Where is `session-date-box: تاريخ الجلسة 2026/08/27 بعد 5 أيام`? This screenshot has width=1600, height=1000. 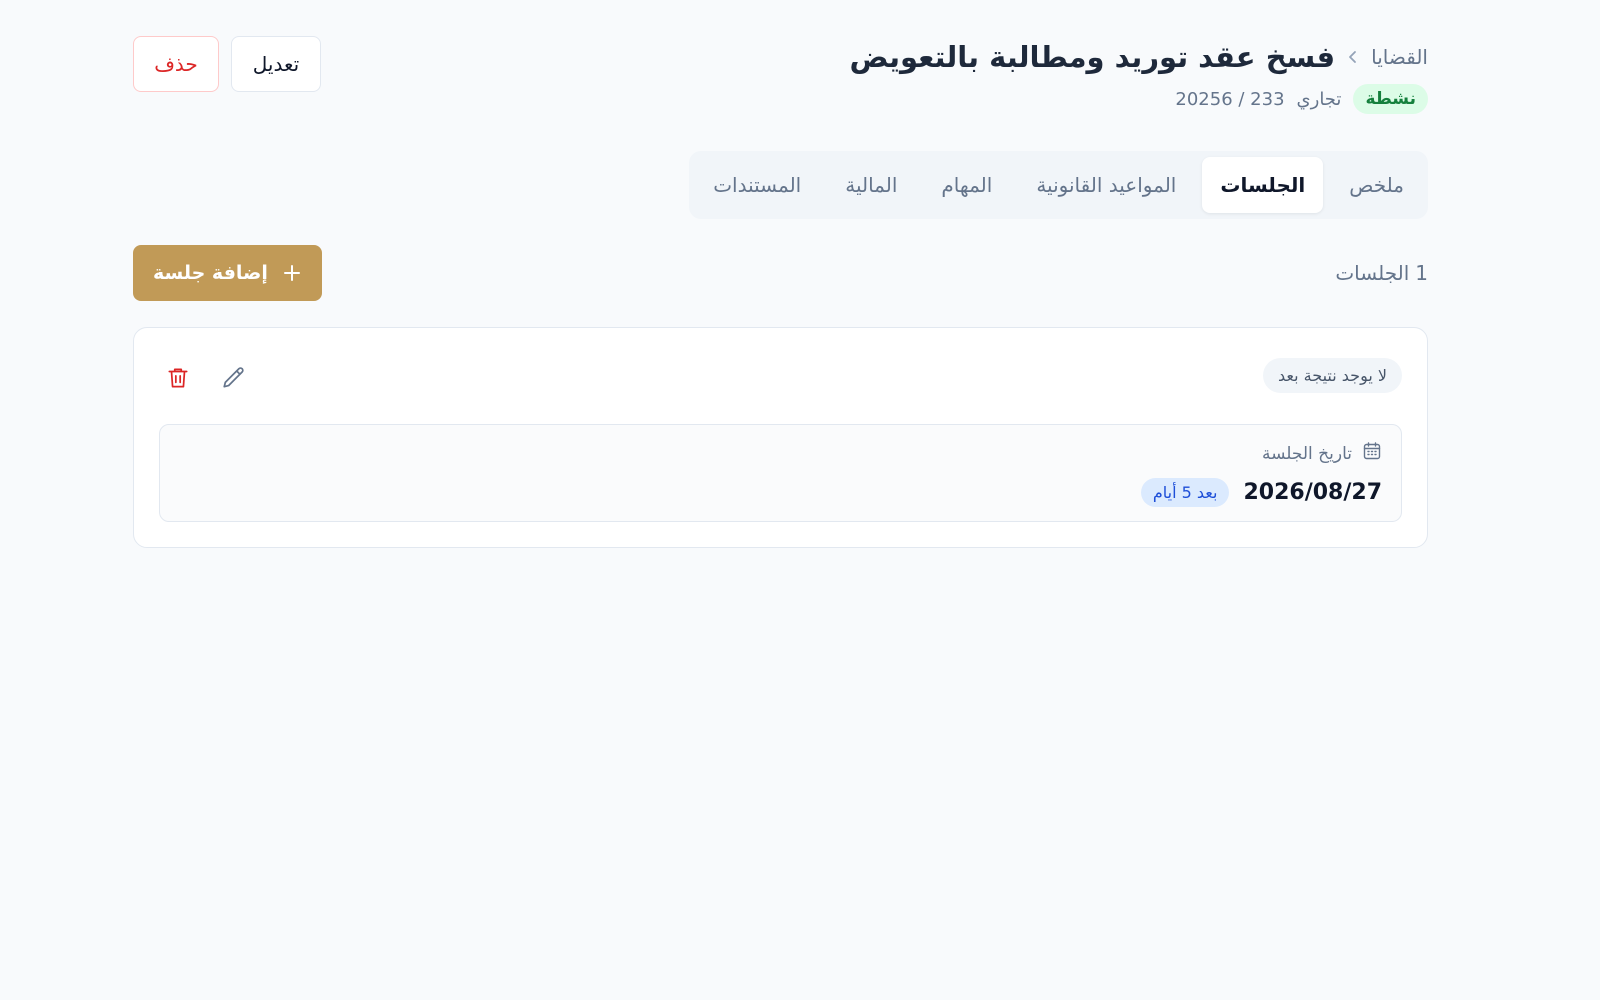 session-date-box: تاريخ الجلسة 2026/08/27 بعد 5 أيام is located at coordinates (780, 473).